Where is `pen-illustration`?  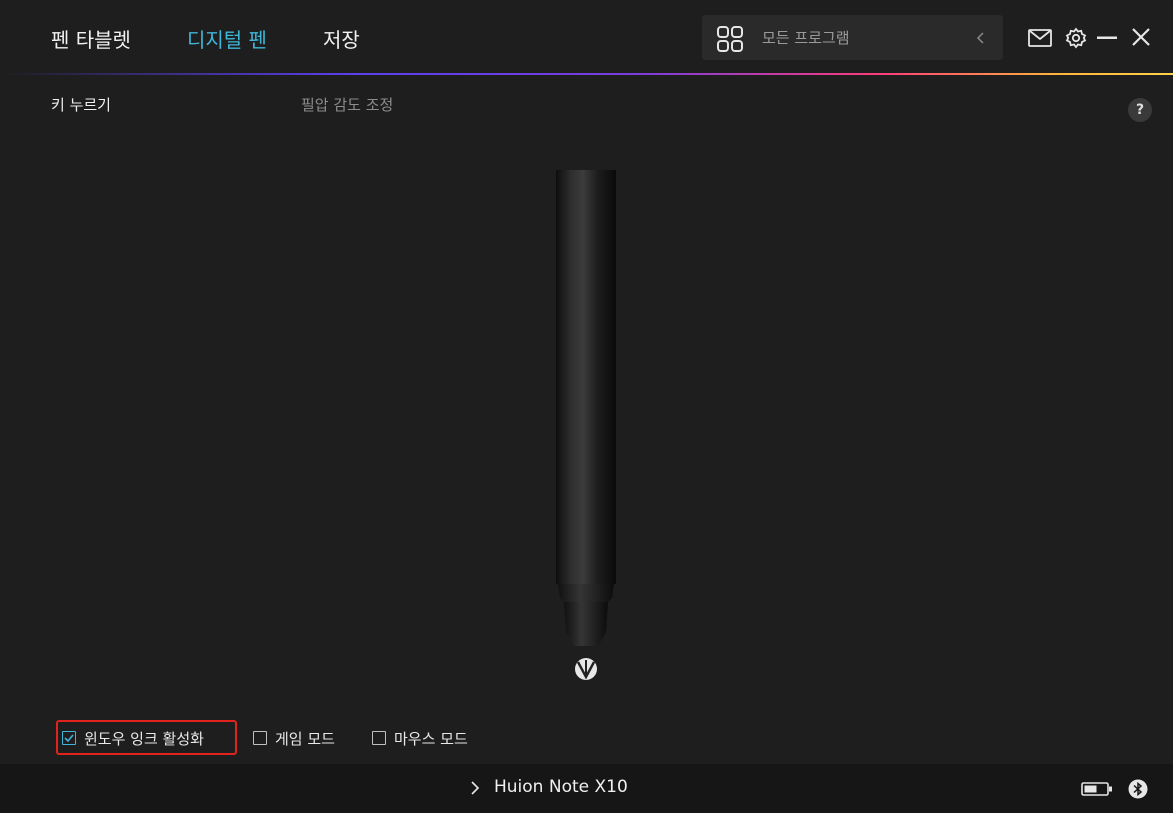 pen-illustration is located at coordinates (587, 428).